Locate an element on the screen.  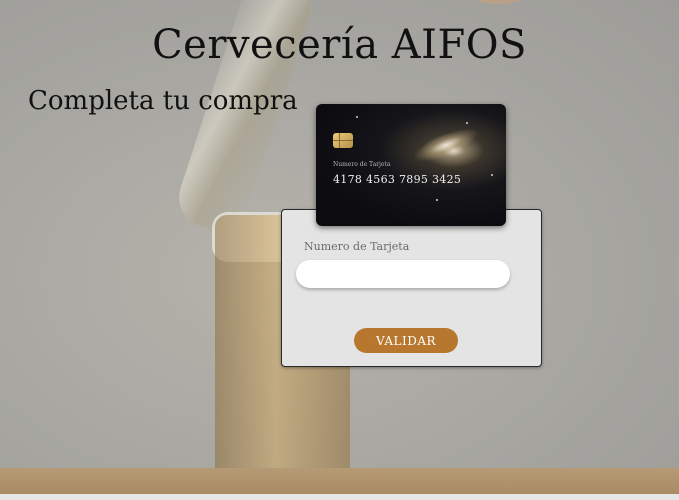
card-number-caption: Numero de Tarjeta is located at coordinates (362, 164).